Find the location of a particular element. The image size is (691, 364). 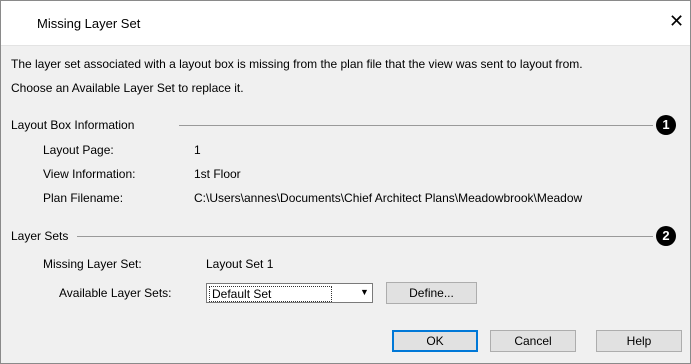

layout-page-label: Layout Page: is located at coordinates (78, 150).